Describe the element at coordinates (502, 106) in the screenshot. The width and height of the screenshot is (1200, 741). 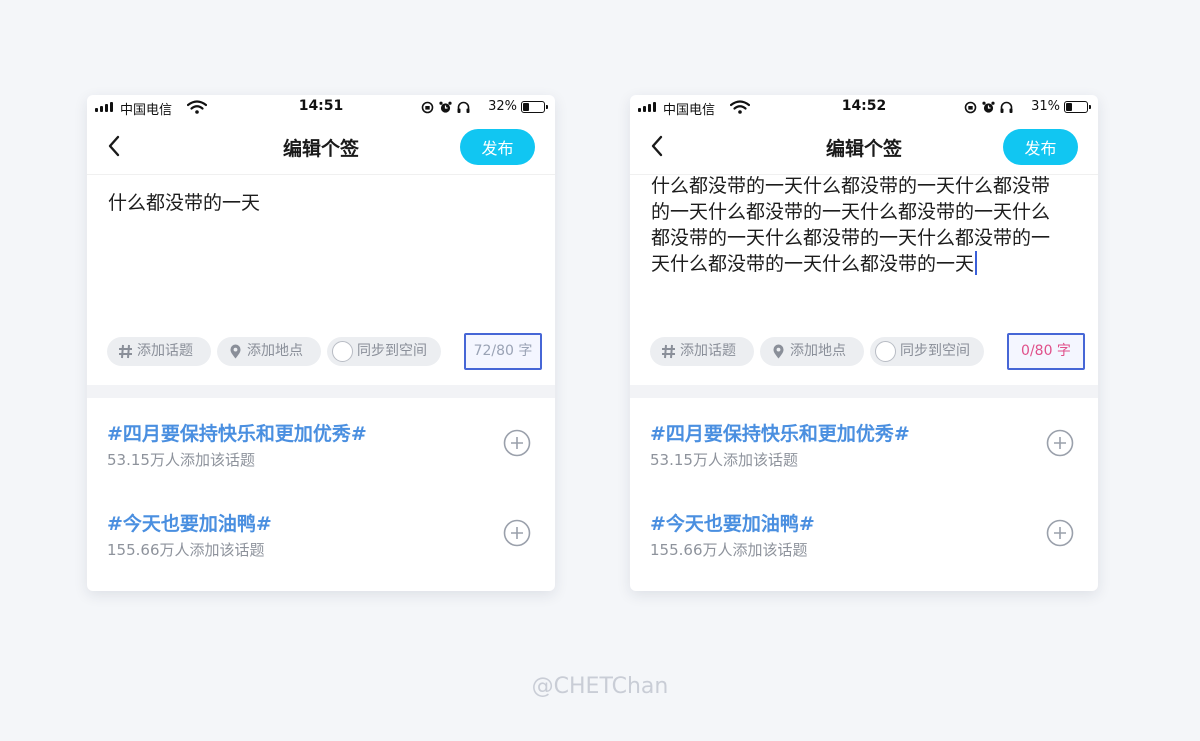
I see `battery-percent: 32%` at that location.